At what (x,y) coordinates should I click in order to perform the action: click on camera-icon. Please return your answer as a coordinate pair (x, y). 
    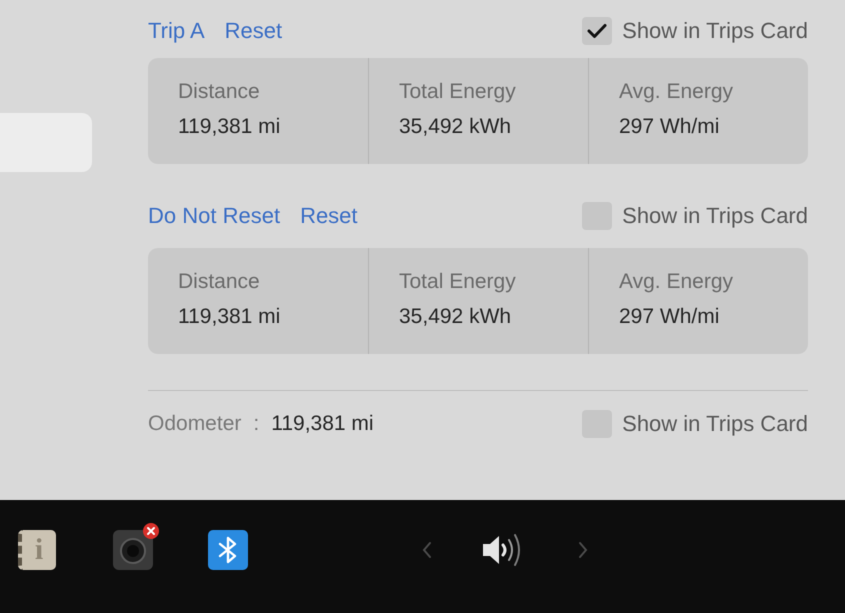
    Looking at the image, I should click on (133, 550).